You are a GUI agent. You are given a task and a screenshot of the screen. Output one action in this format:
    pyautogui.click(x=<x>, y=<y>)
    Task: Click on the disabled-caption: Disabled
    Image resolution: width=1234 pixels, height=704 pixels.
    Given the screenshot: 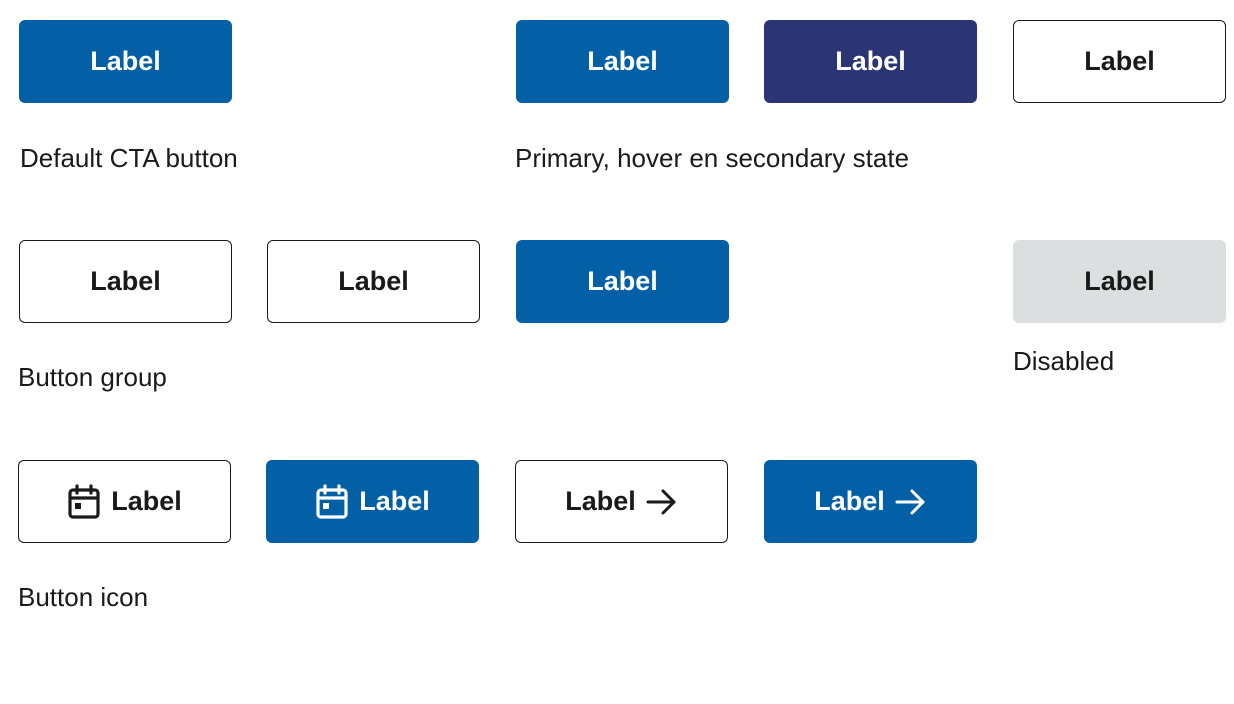 What is the action you would take?
    pyautogui.click(x=1064, y=361)
    